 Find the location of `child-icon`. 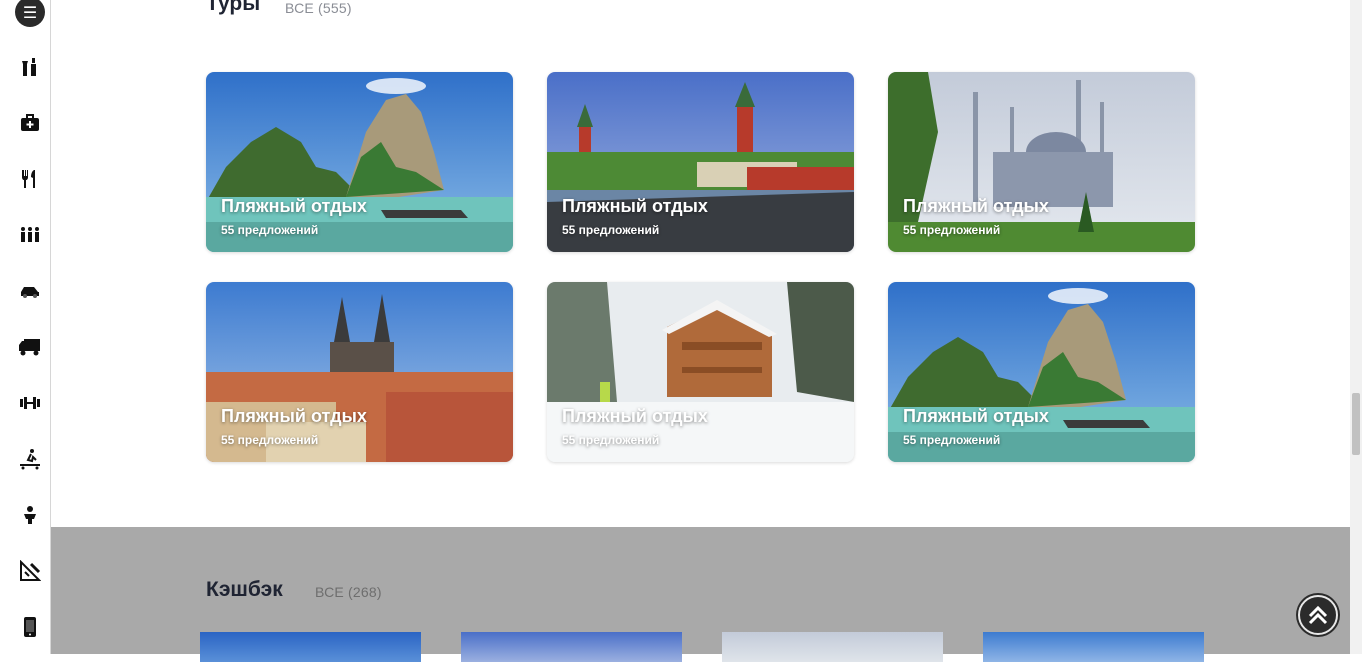

child-icon is located at coordinates (30, 515).